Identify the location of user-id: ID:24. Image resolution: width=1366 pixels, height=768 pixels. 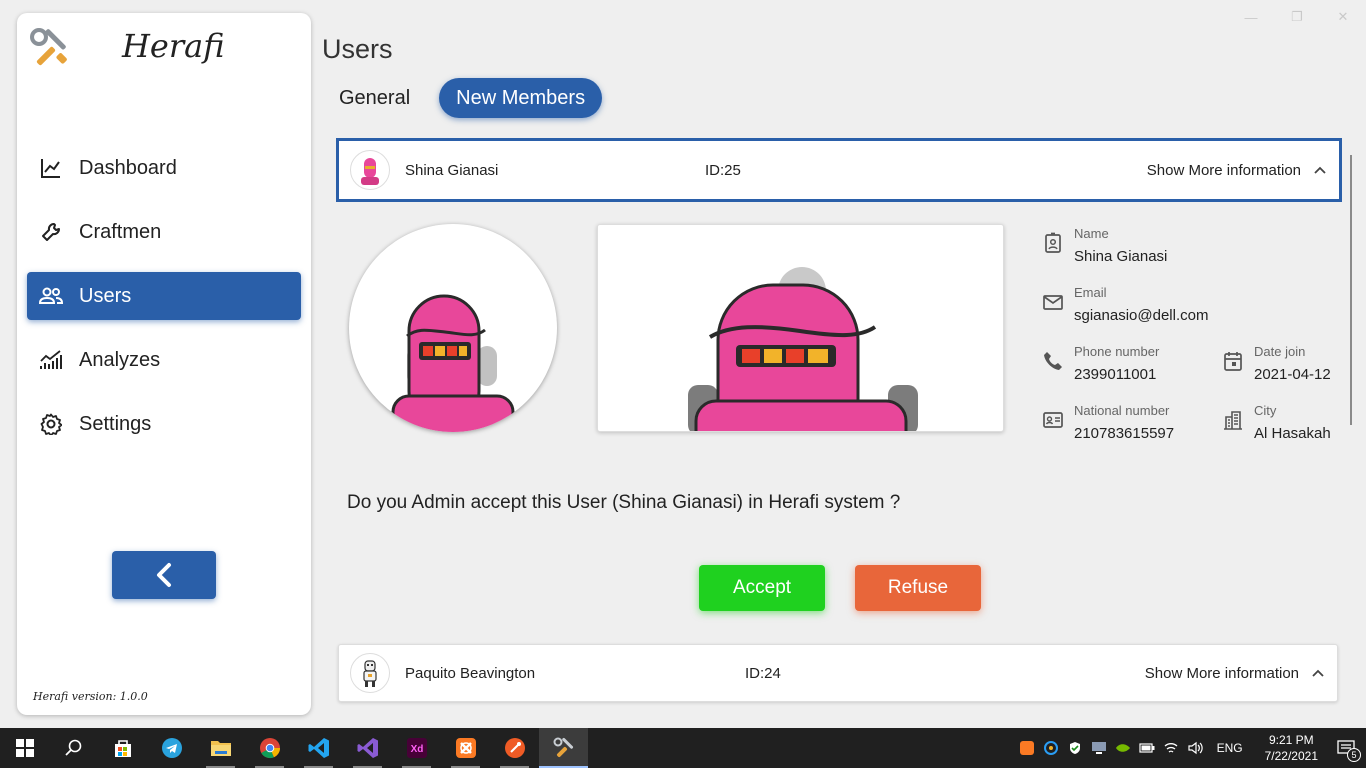
(763, 673).